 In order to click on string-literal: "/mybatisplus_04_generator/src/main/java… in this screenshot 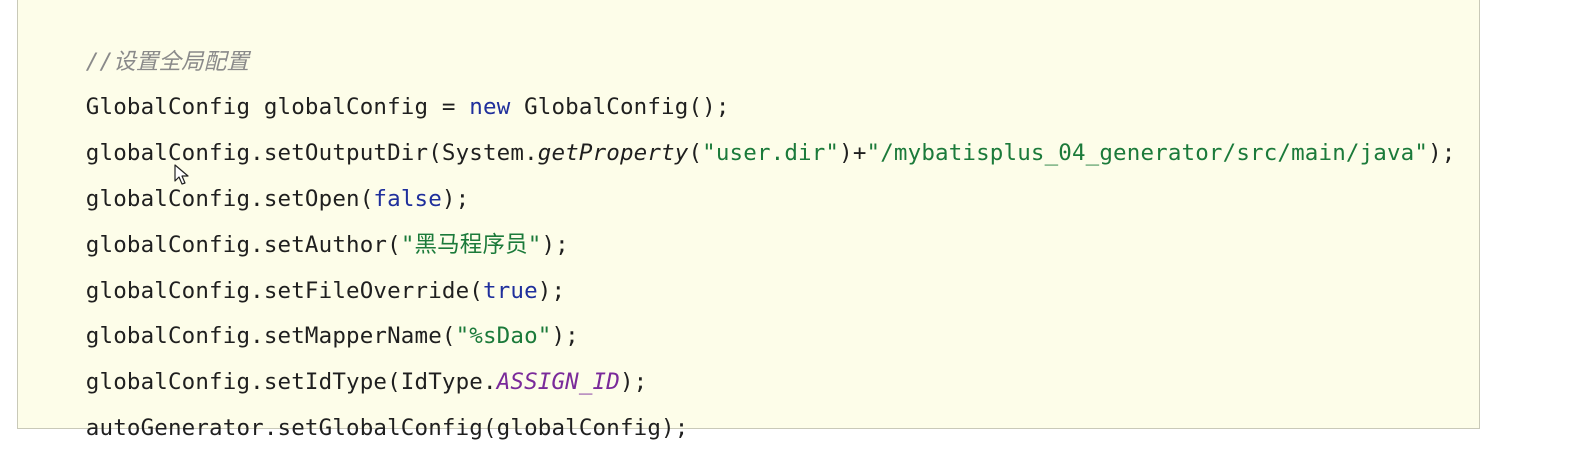, I will do `click(1147, 153)`.